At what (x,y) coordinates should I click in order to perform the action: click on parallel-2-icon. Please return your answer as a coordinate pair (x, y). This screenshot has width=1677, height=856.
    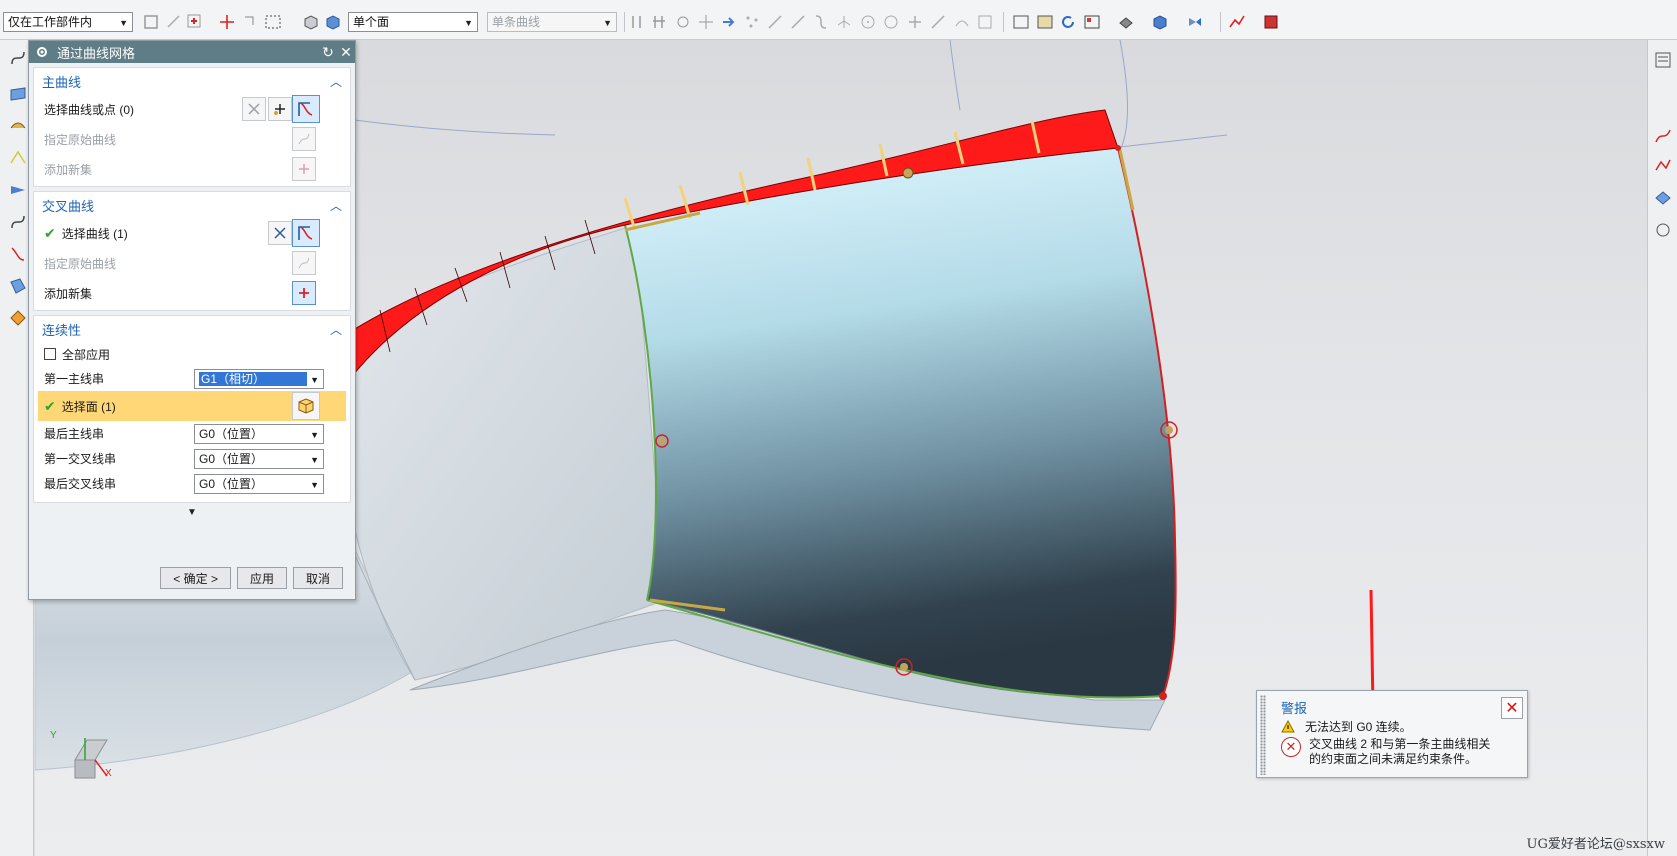
    Looking at the image, I should click on (659, 22).